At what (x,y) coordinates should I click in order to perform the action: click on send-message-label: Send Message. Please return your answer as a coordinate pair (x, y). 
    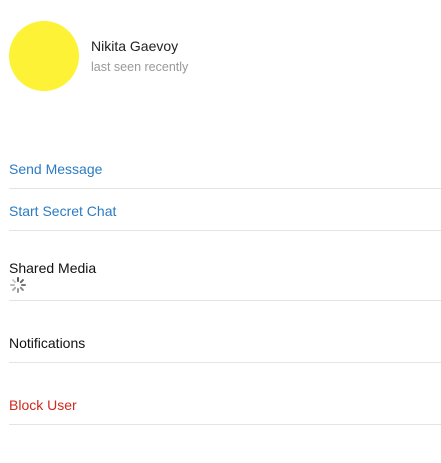
    Looking at the image, I should click on (56, 169).